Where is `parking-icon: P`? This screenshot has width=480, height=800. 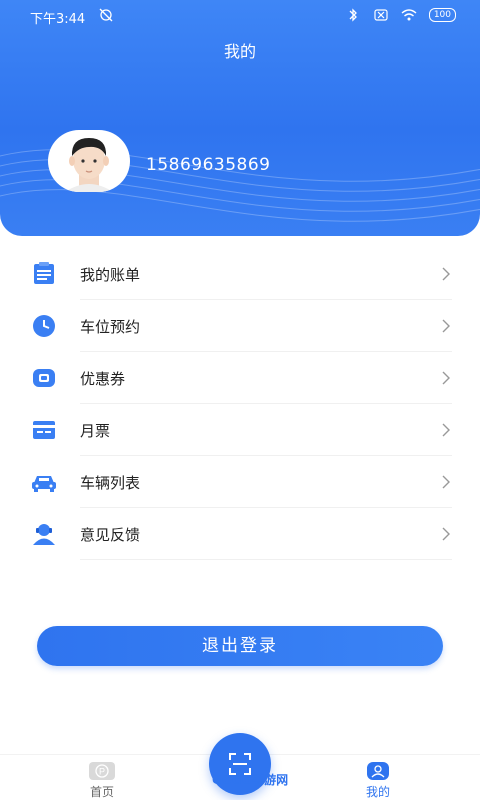 parking-icon: P is located at coordinates (102, 771).